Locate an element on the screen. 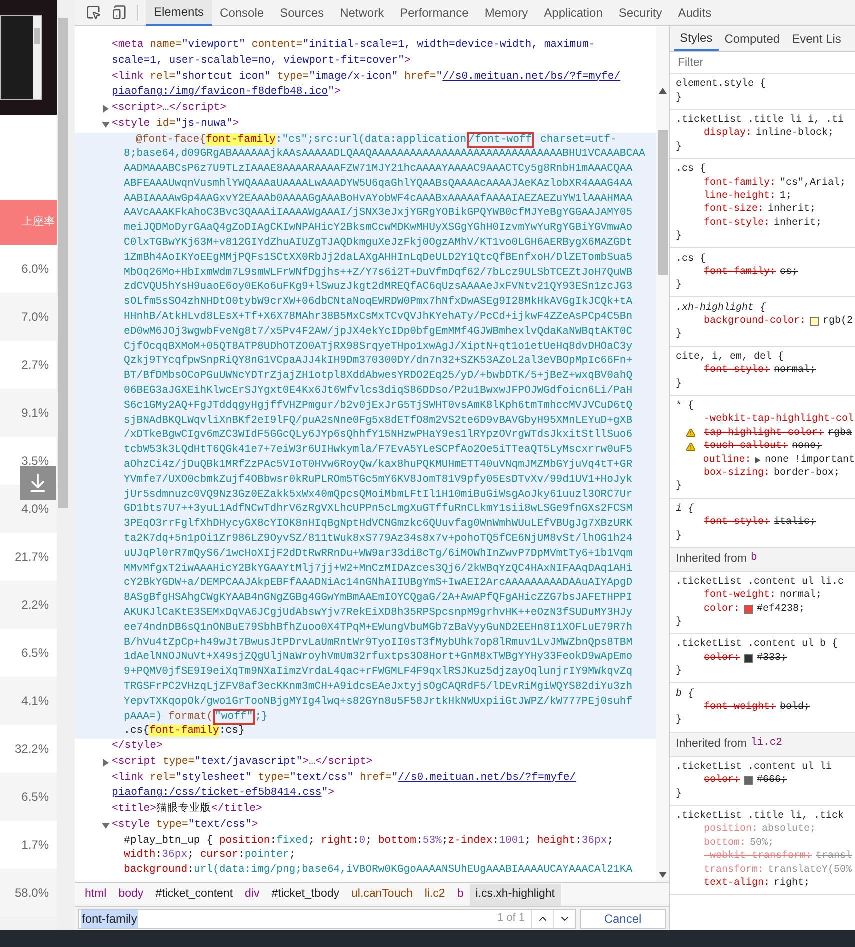  dom-tree-row: <style type="text/css"> is located at coordinates (365, 826).